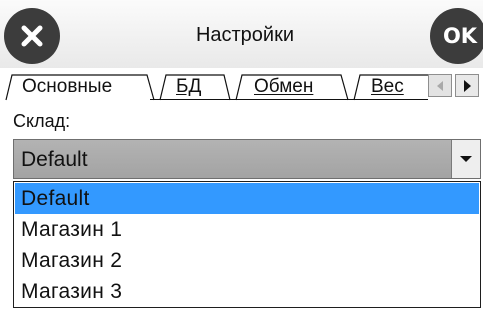  I want to click on warehouse-option-store-1: Магазин 1, so click(247, 229).